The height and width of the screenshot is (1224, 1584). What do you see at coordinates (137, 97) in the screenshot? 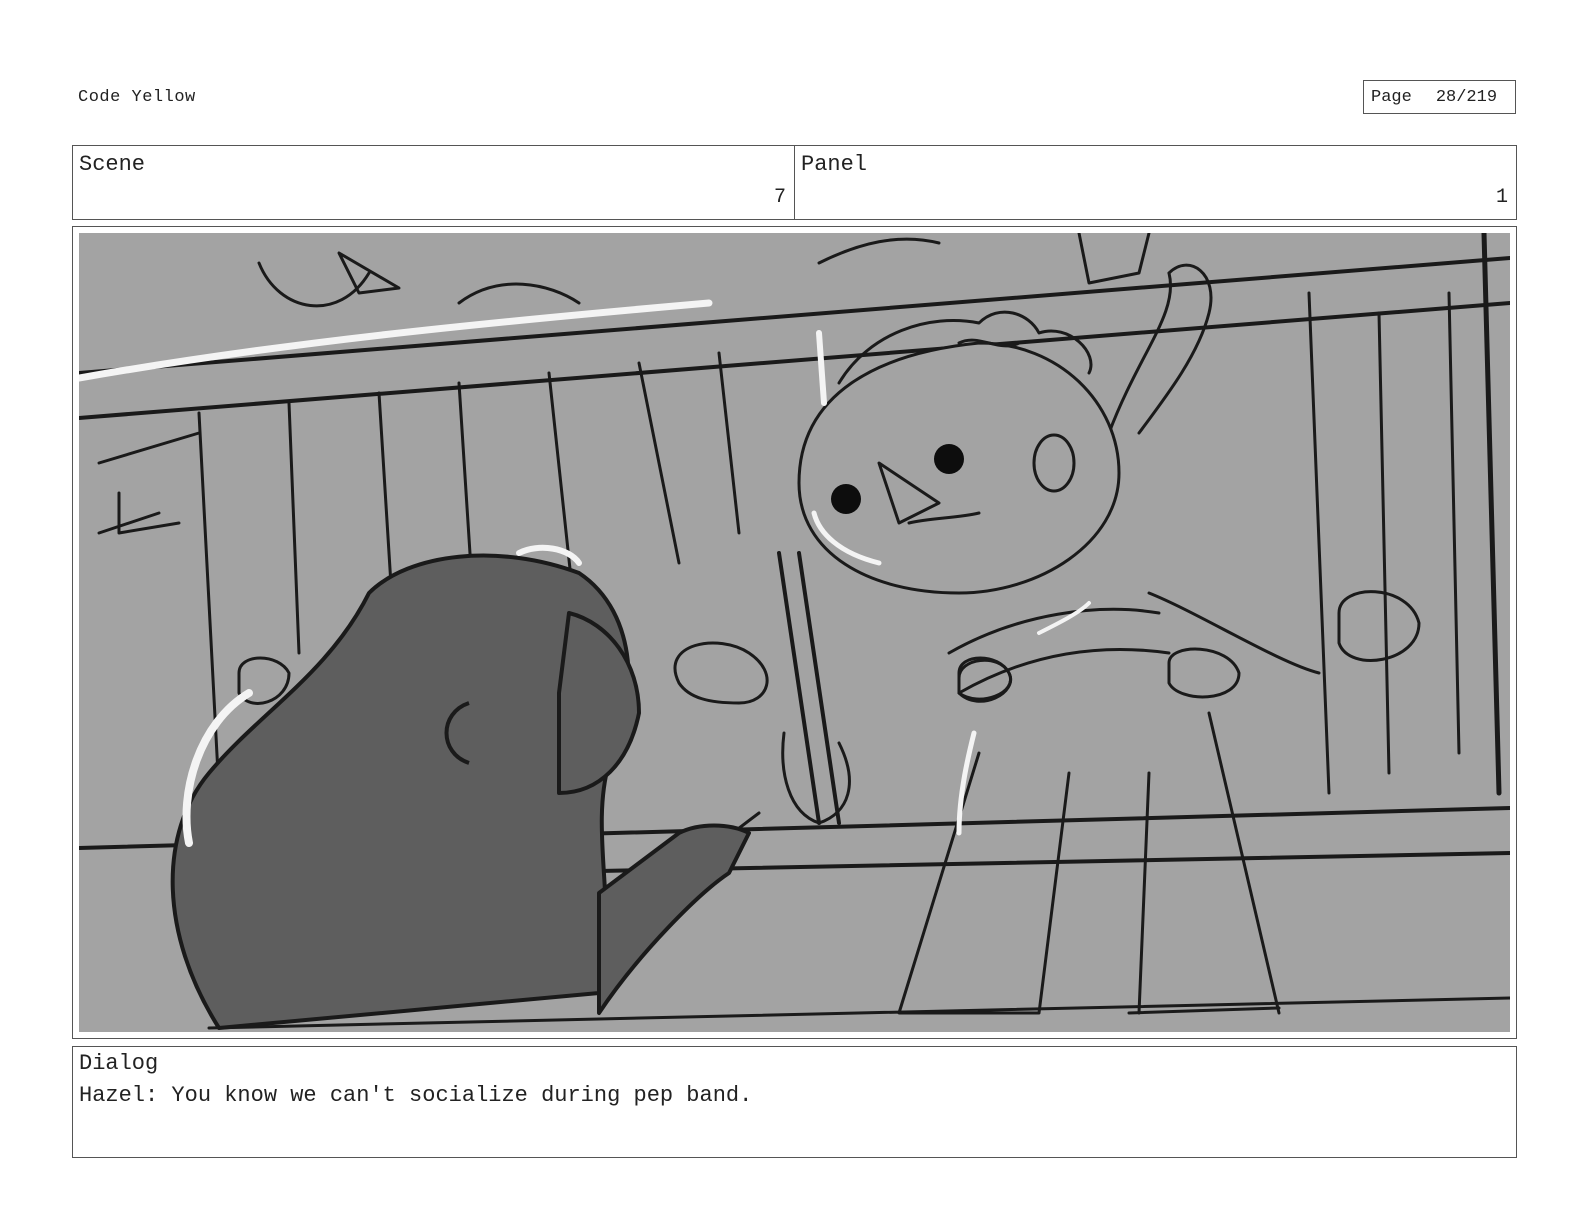
I see `project-title: Code Yellow` at bounding box center [137, 97].